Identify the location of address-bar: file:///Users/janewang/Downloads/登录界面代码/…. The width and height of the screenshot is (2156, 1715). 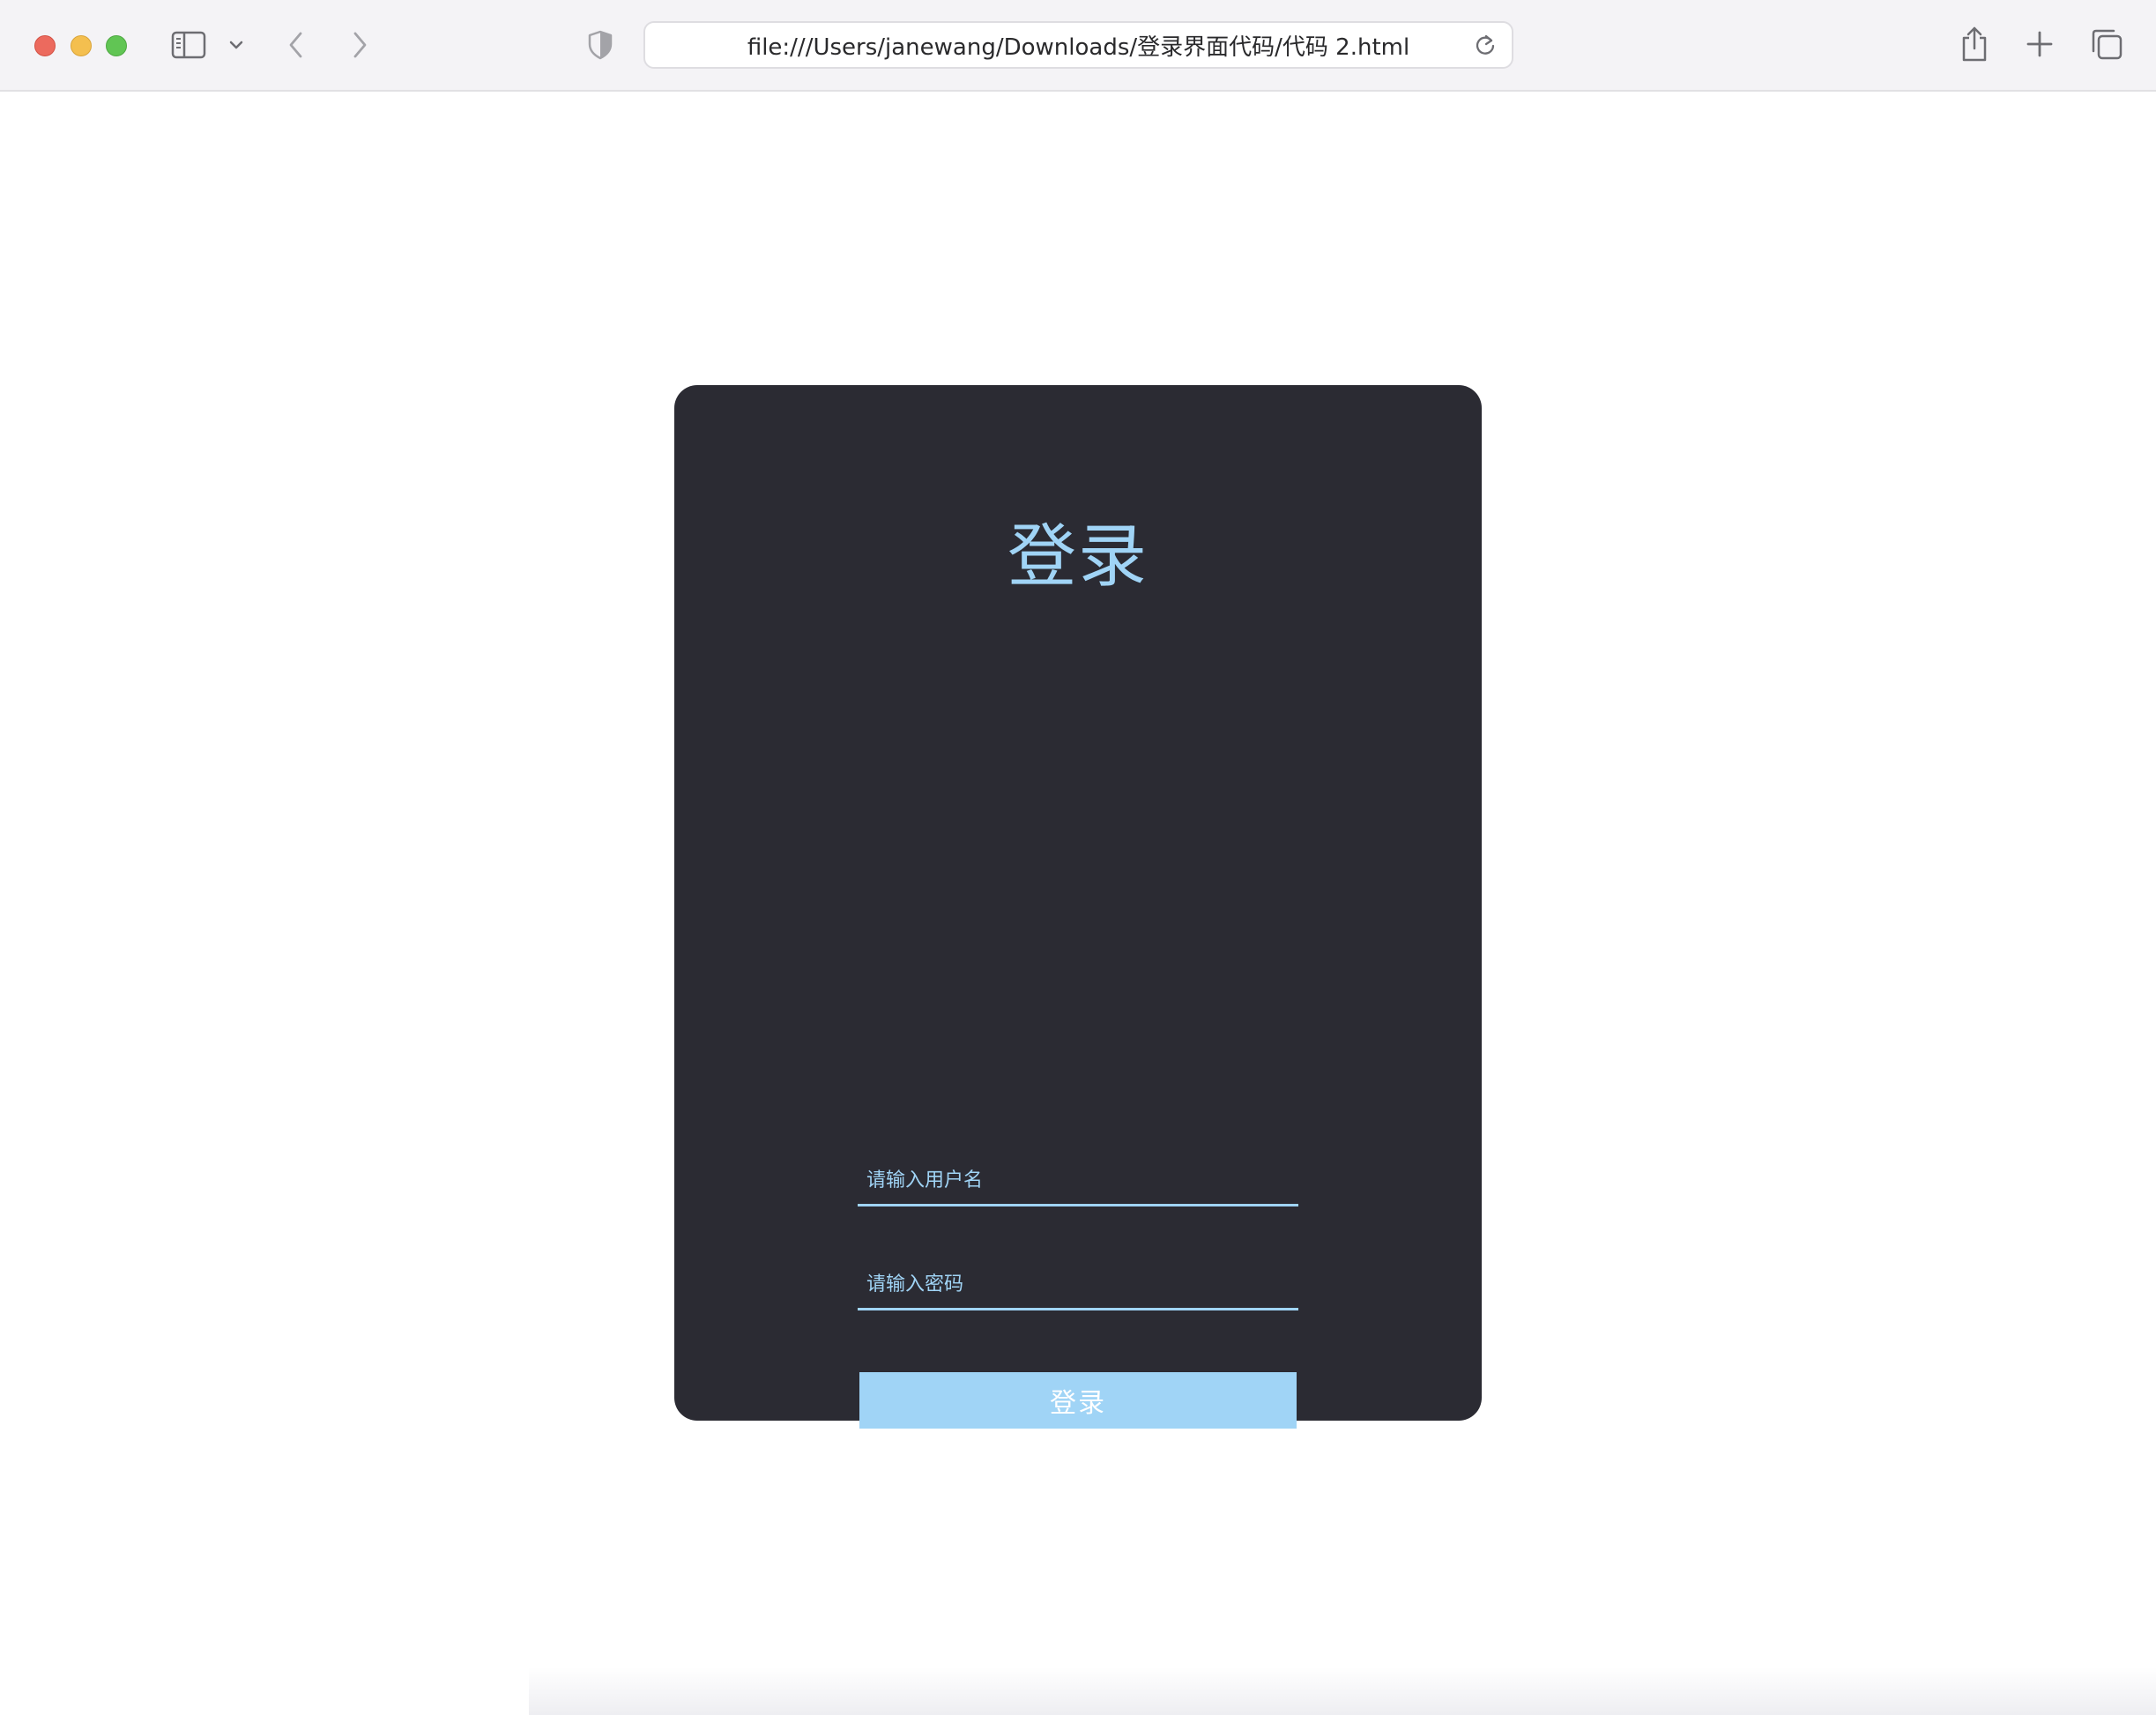
(1078, 45).